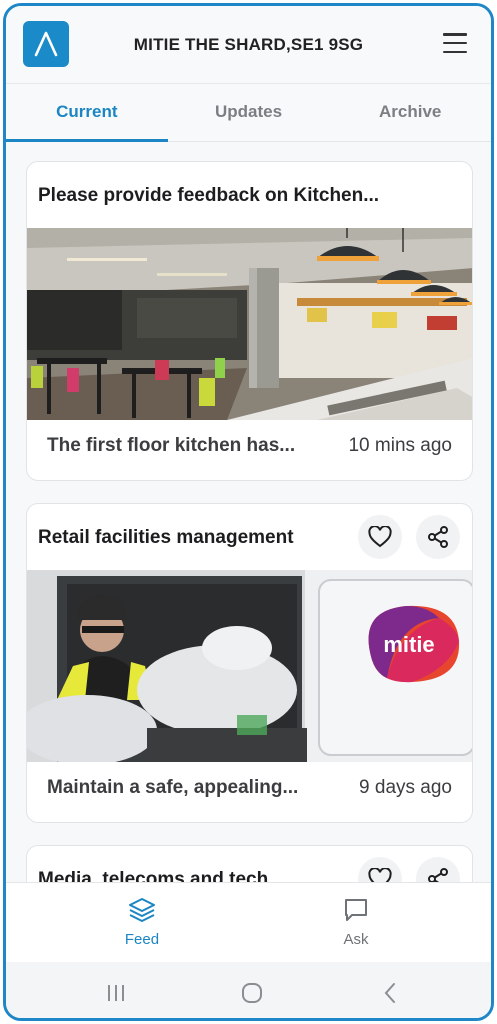  Describe the element at coordinates (408, 644) in the screenshot. I see `svg-text: mitie` at that location.